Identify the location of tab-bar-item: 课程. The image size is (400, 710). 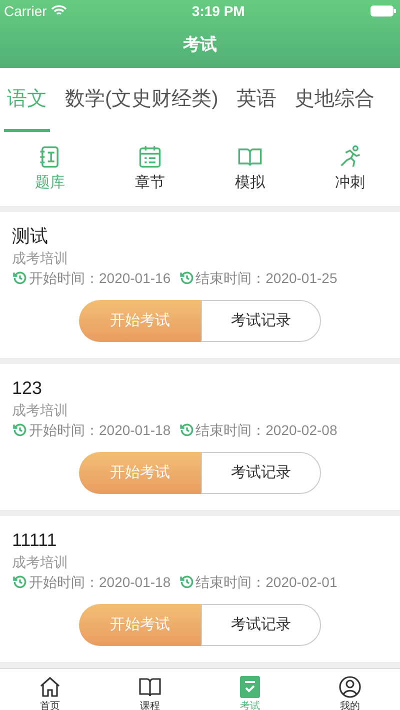
(150, 689).